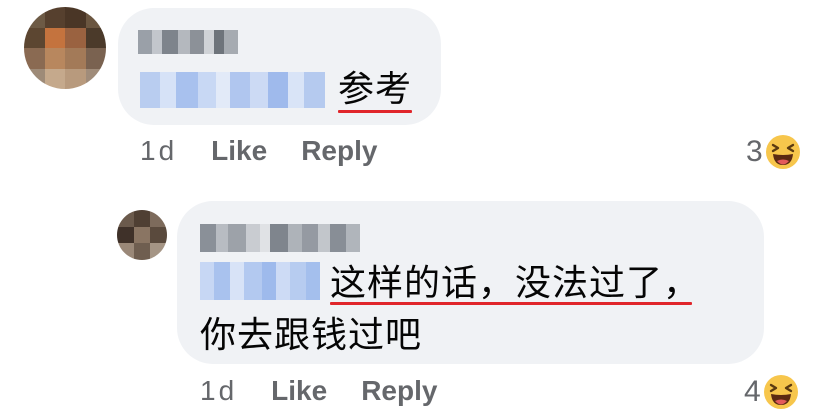  Describe the element at coordinates (752, 391) in the screenshot. I see `reaction-count: 4` at that location.